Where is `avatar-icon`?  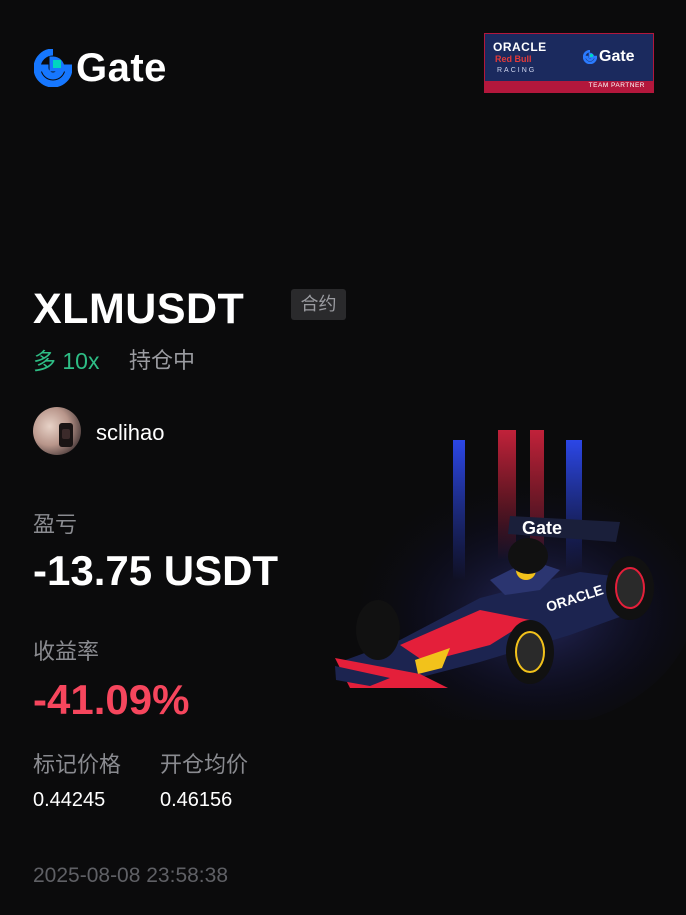 avatar-icon is located at coordinates (57, 431).